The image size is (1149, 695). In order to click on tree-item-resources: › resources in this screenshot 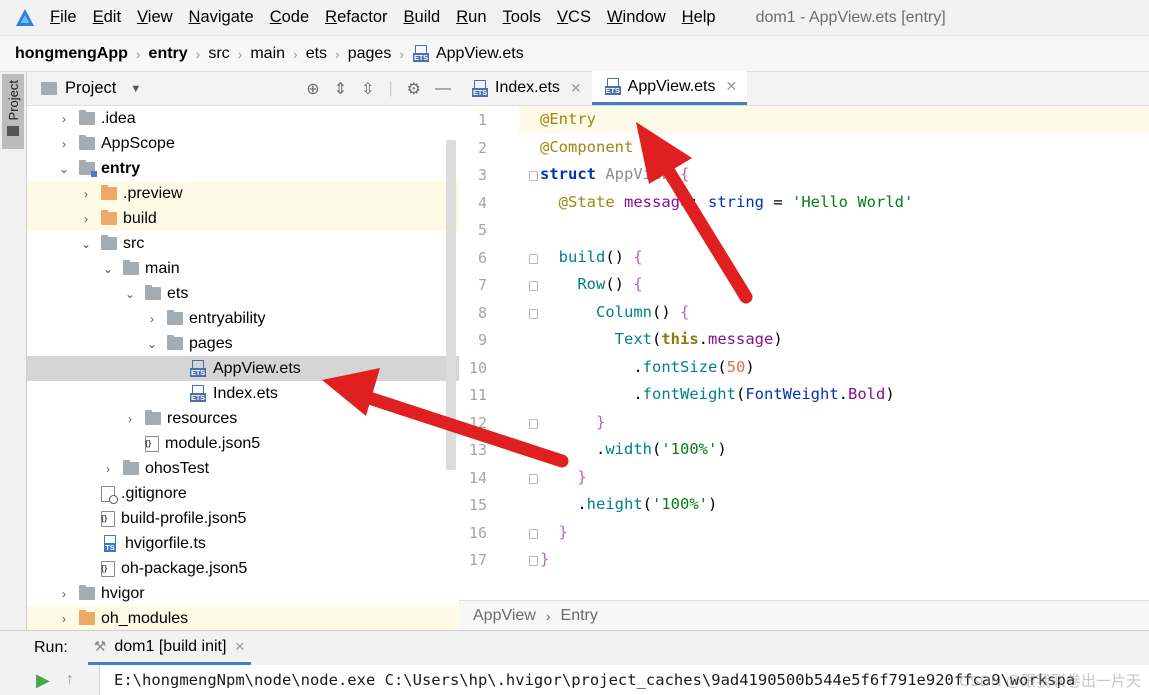, I will do `click(243, 418)`.